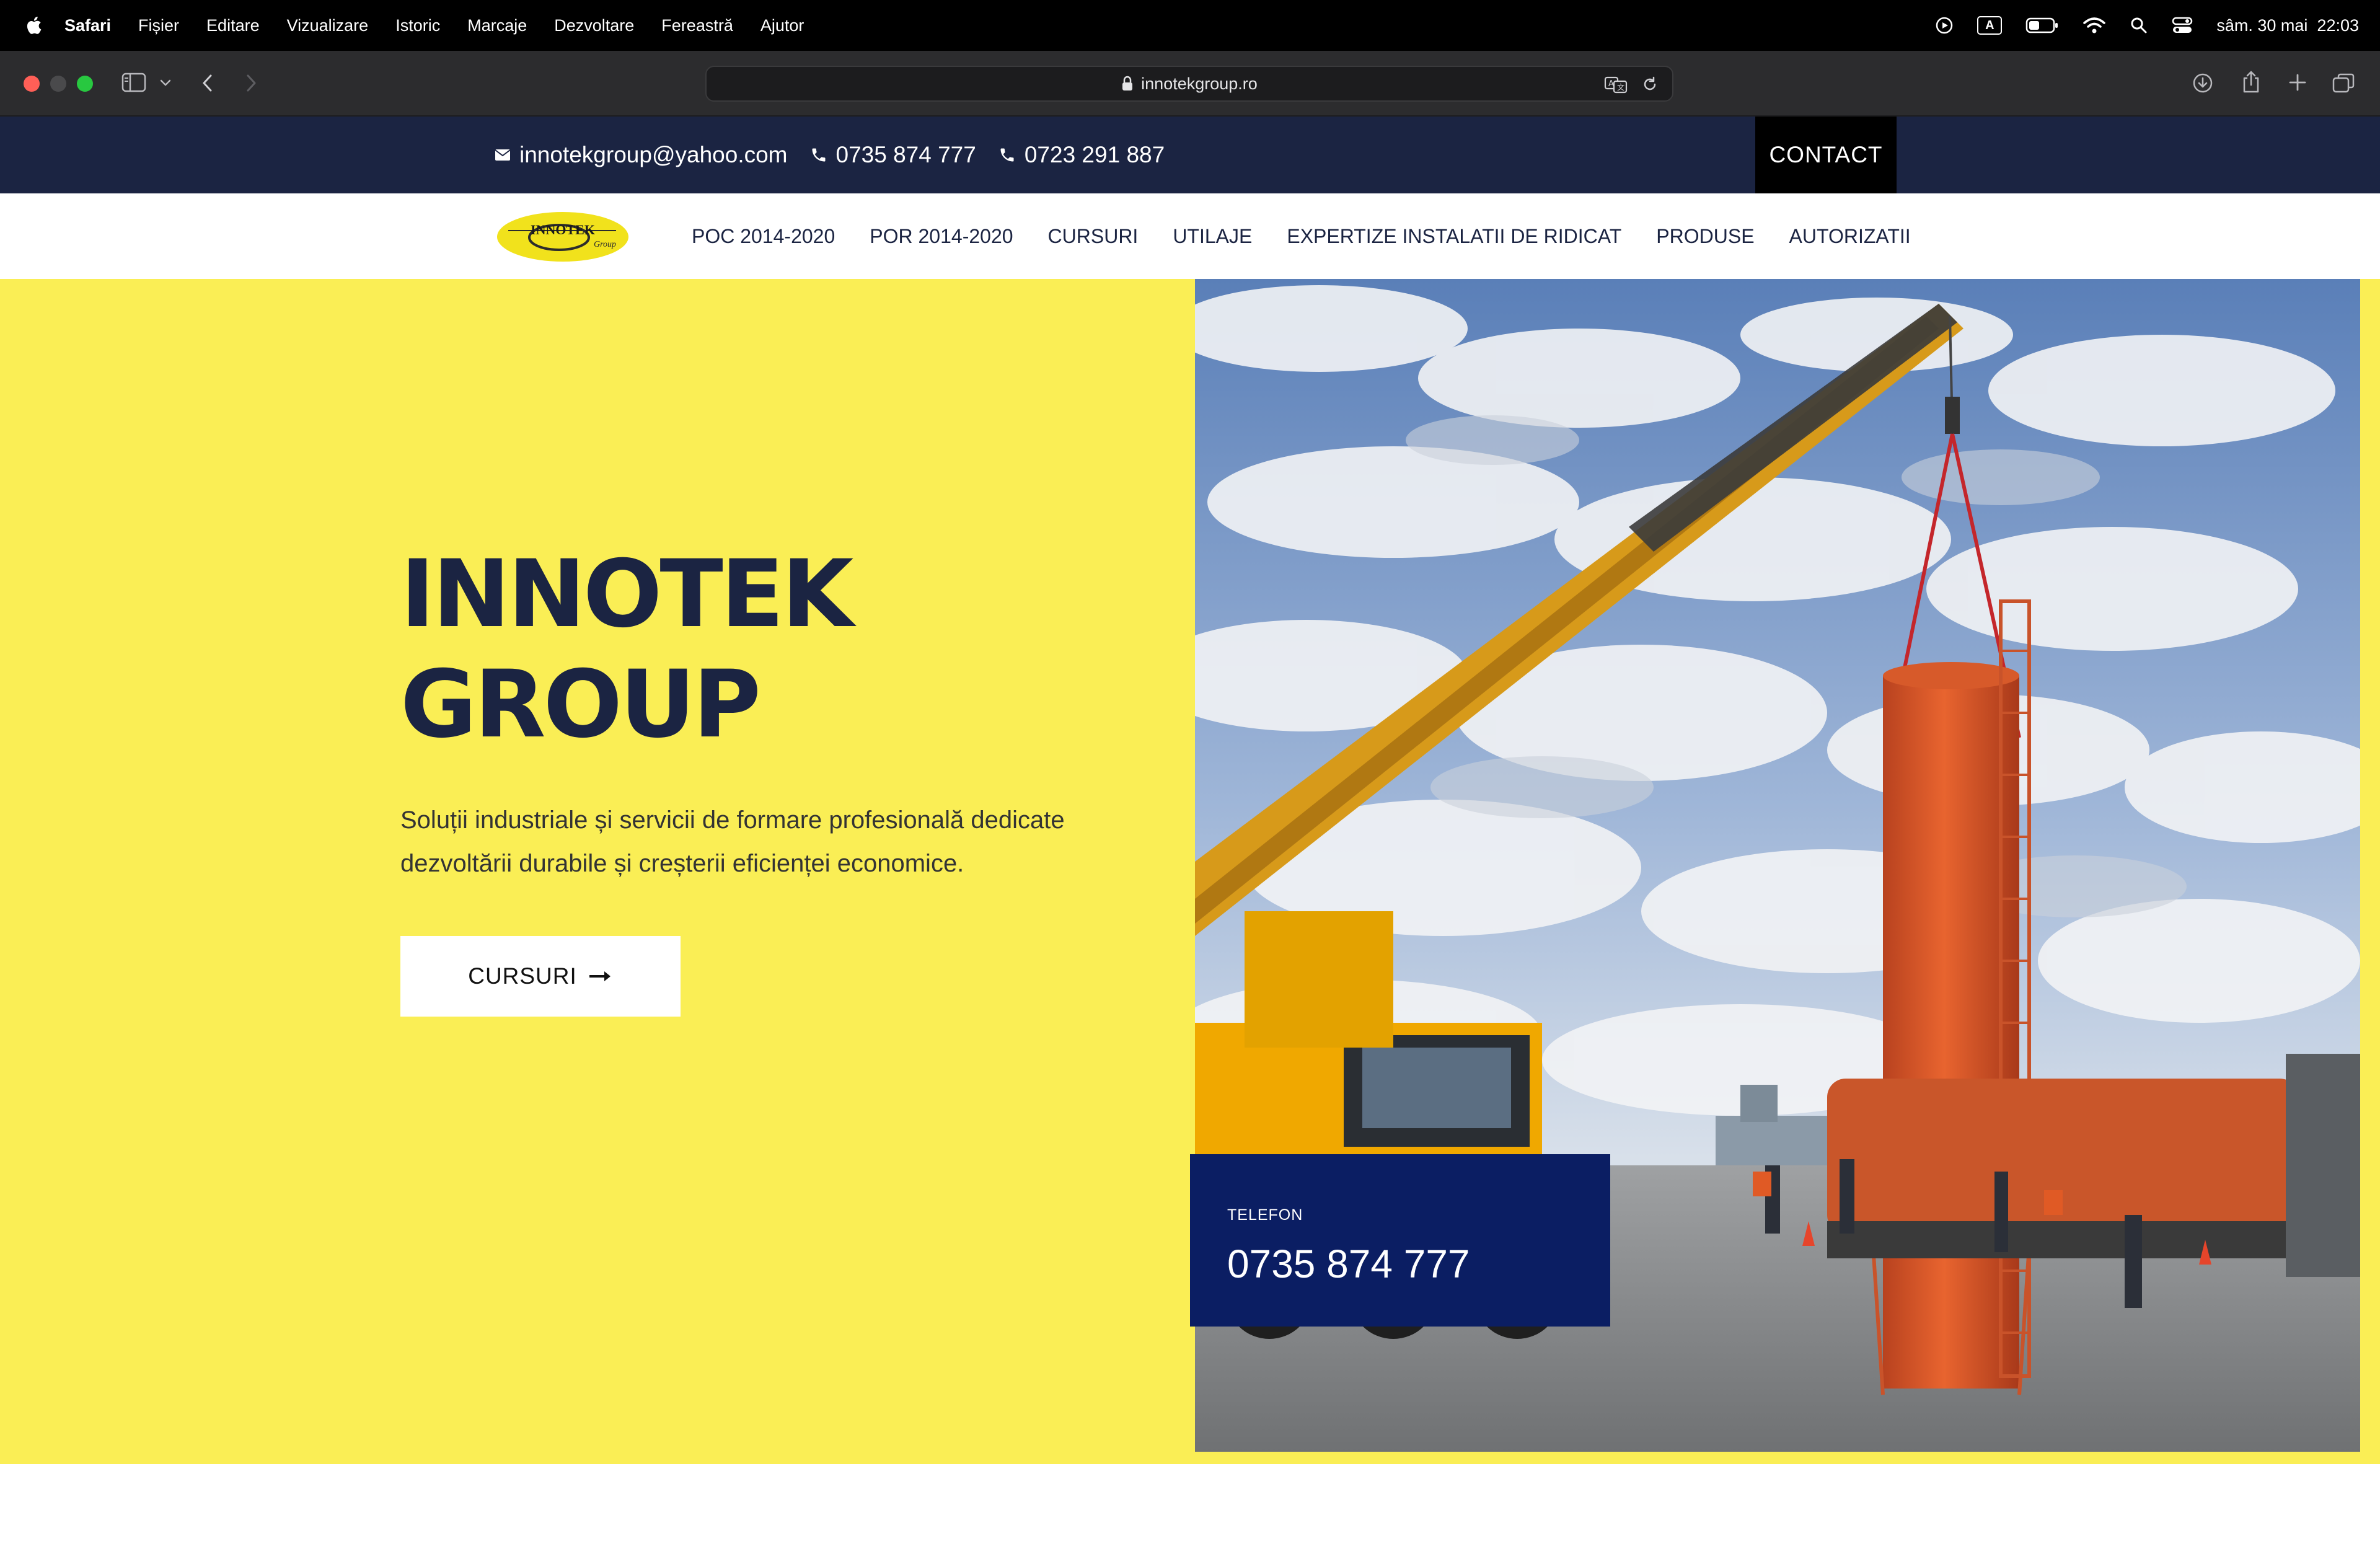 Image resolution: width=2380 pixels, height=1541 pixels. Describe the element at coordinates (1348, 1264) in the screenshot. I see `phone-card-number: 0735 874 777` at that location.